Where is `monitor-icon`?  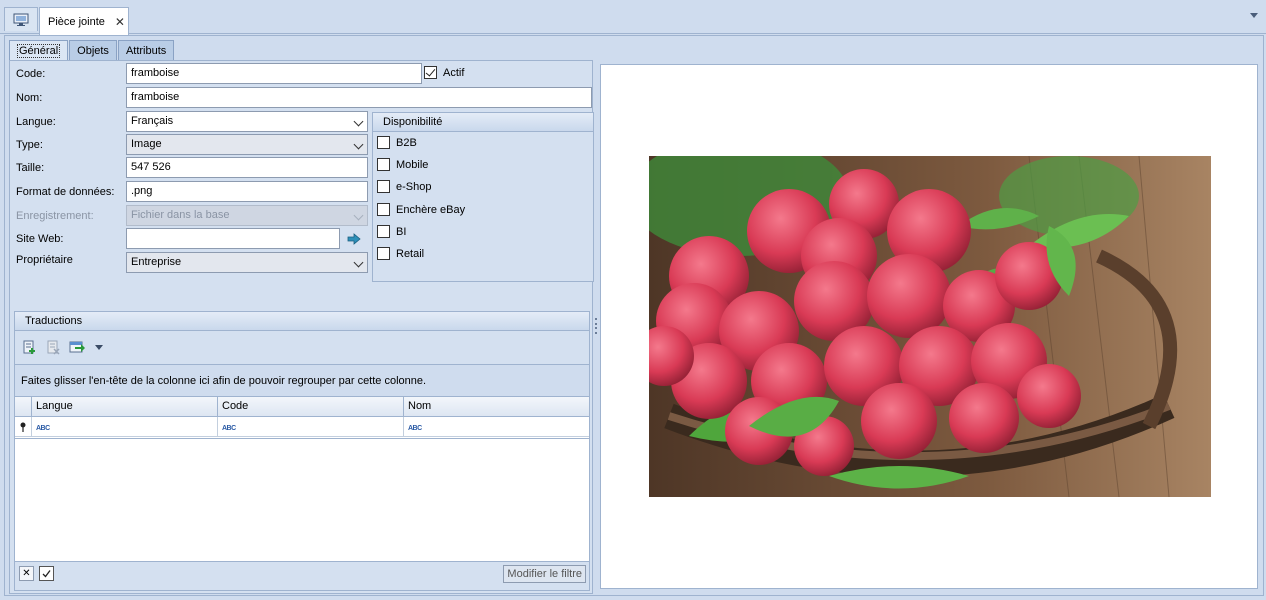 monitor-icon is located at coordinates (21, 19).